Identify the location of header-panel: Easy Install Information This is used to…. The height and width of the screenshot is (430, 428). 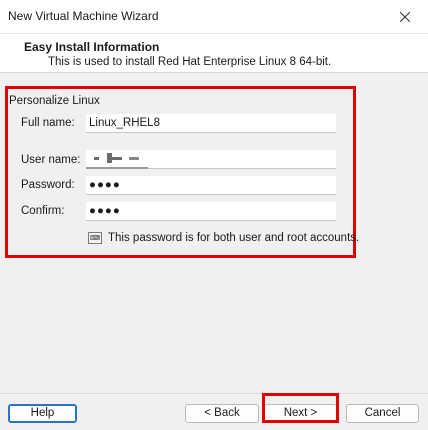
(214, 53).